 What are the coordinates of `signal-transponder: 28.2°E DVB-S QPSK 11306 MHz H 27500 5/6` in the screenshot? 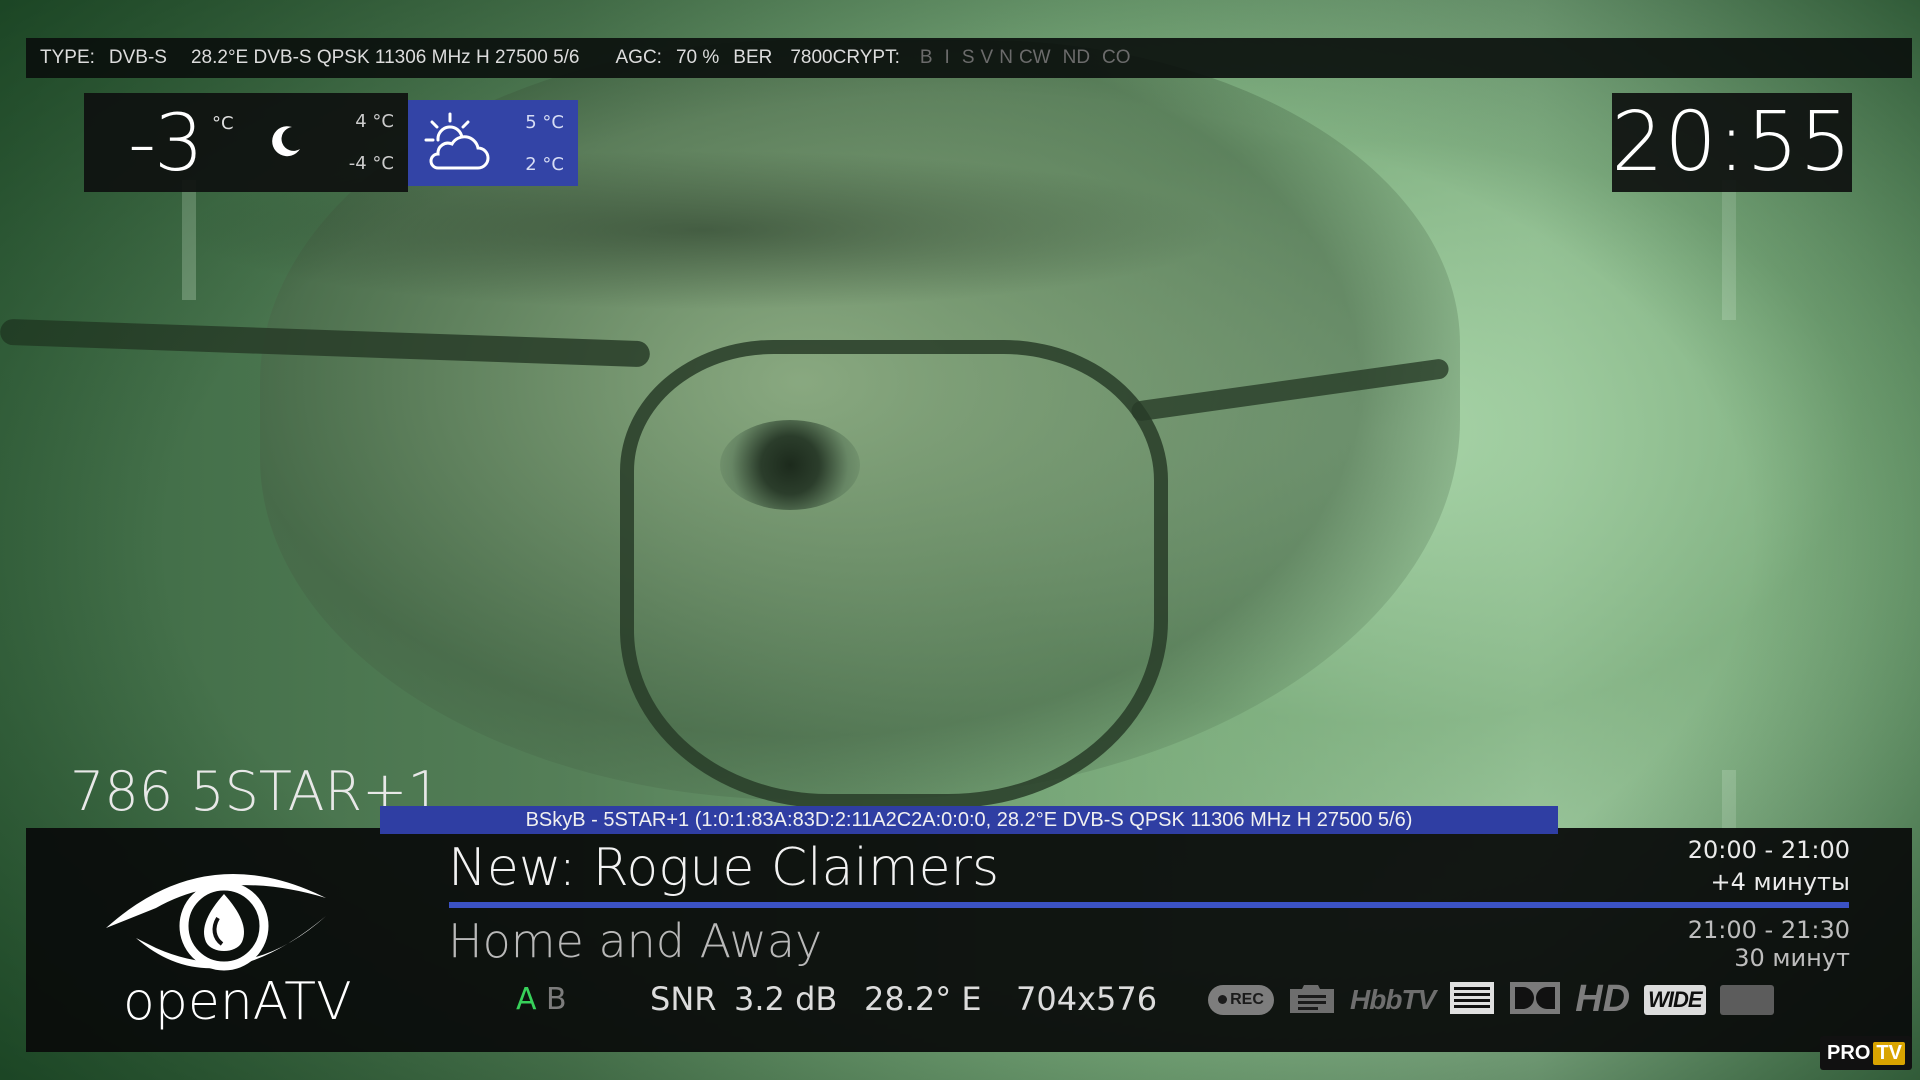 It's located at (385, 57).